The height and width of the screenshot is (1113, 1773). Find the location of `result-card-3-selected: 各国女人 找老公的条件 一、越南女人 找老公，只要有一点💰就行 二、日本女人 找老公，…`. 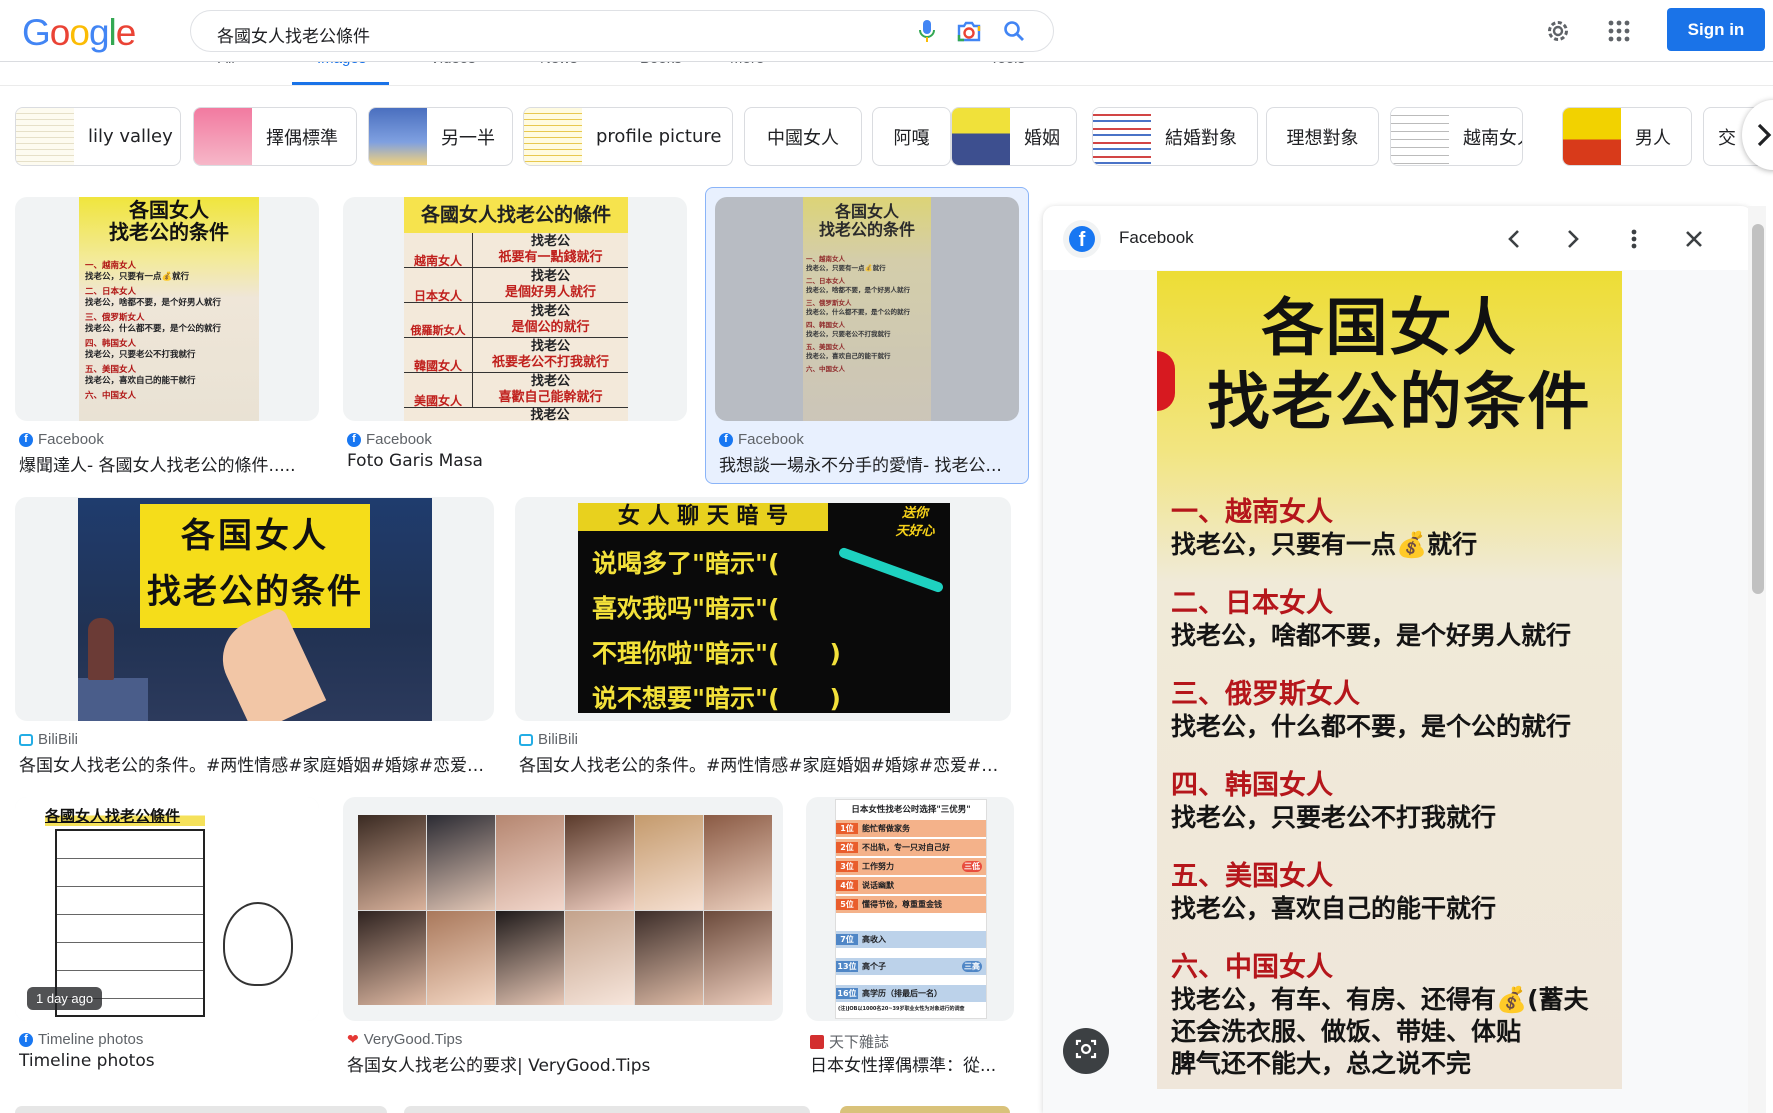

result-card-3-selected: 各国女人 找老公的条件 一、越南女人 找老公，只要有一点💰就行 二、日本女人 找老公，… is located at coordinates (867, 335).